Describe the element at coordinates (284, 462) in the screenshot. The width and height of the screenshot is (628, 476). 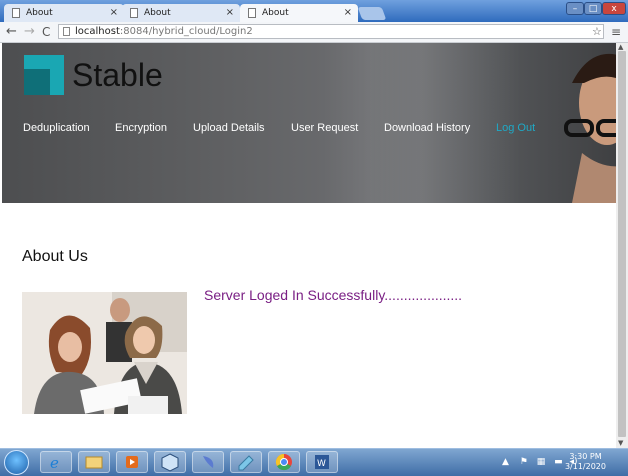
I see `chrome-icon` at that location.